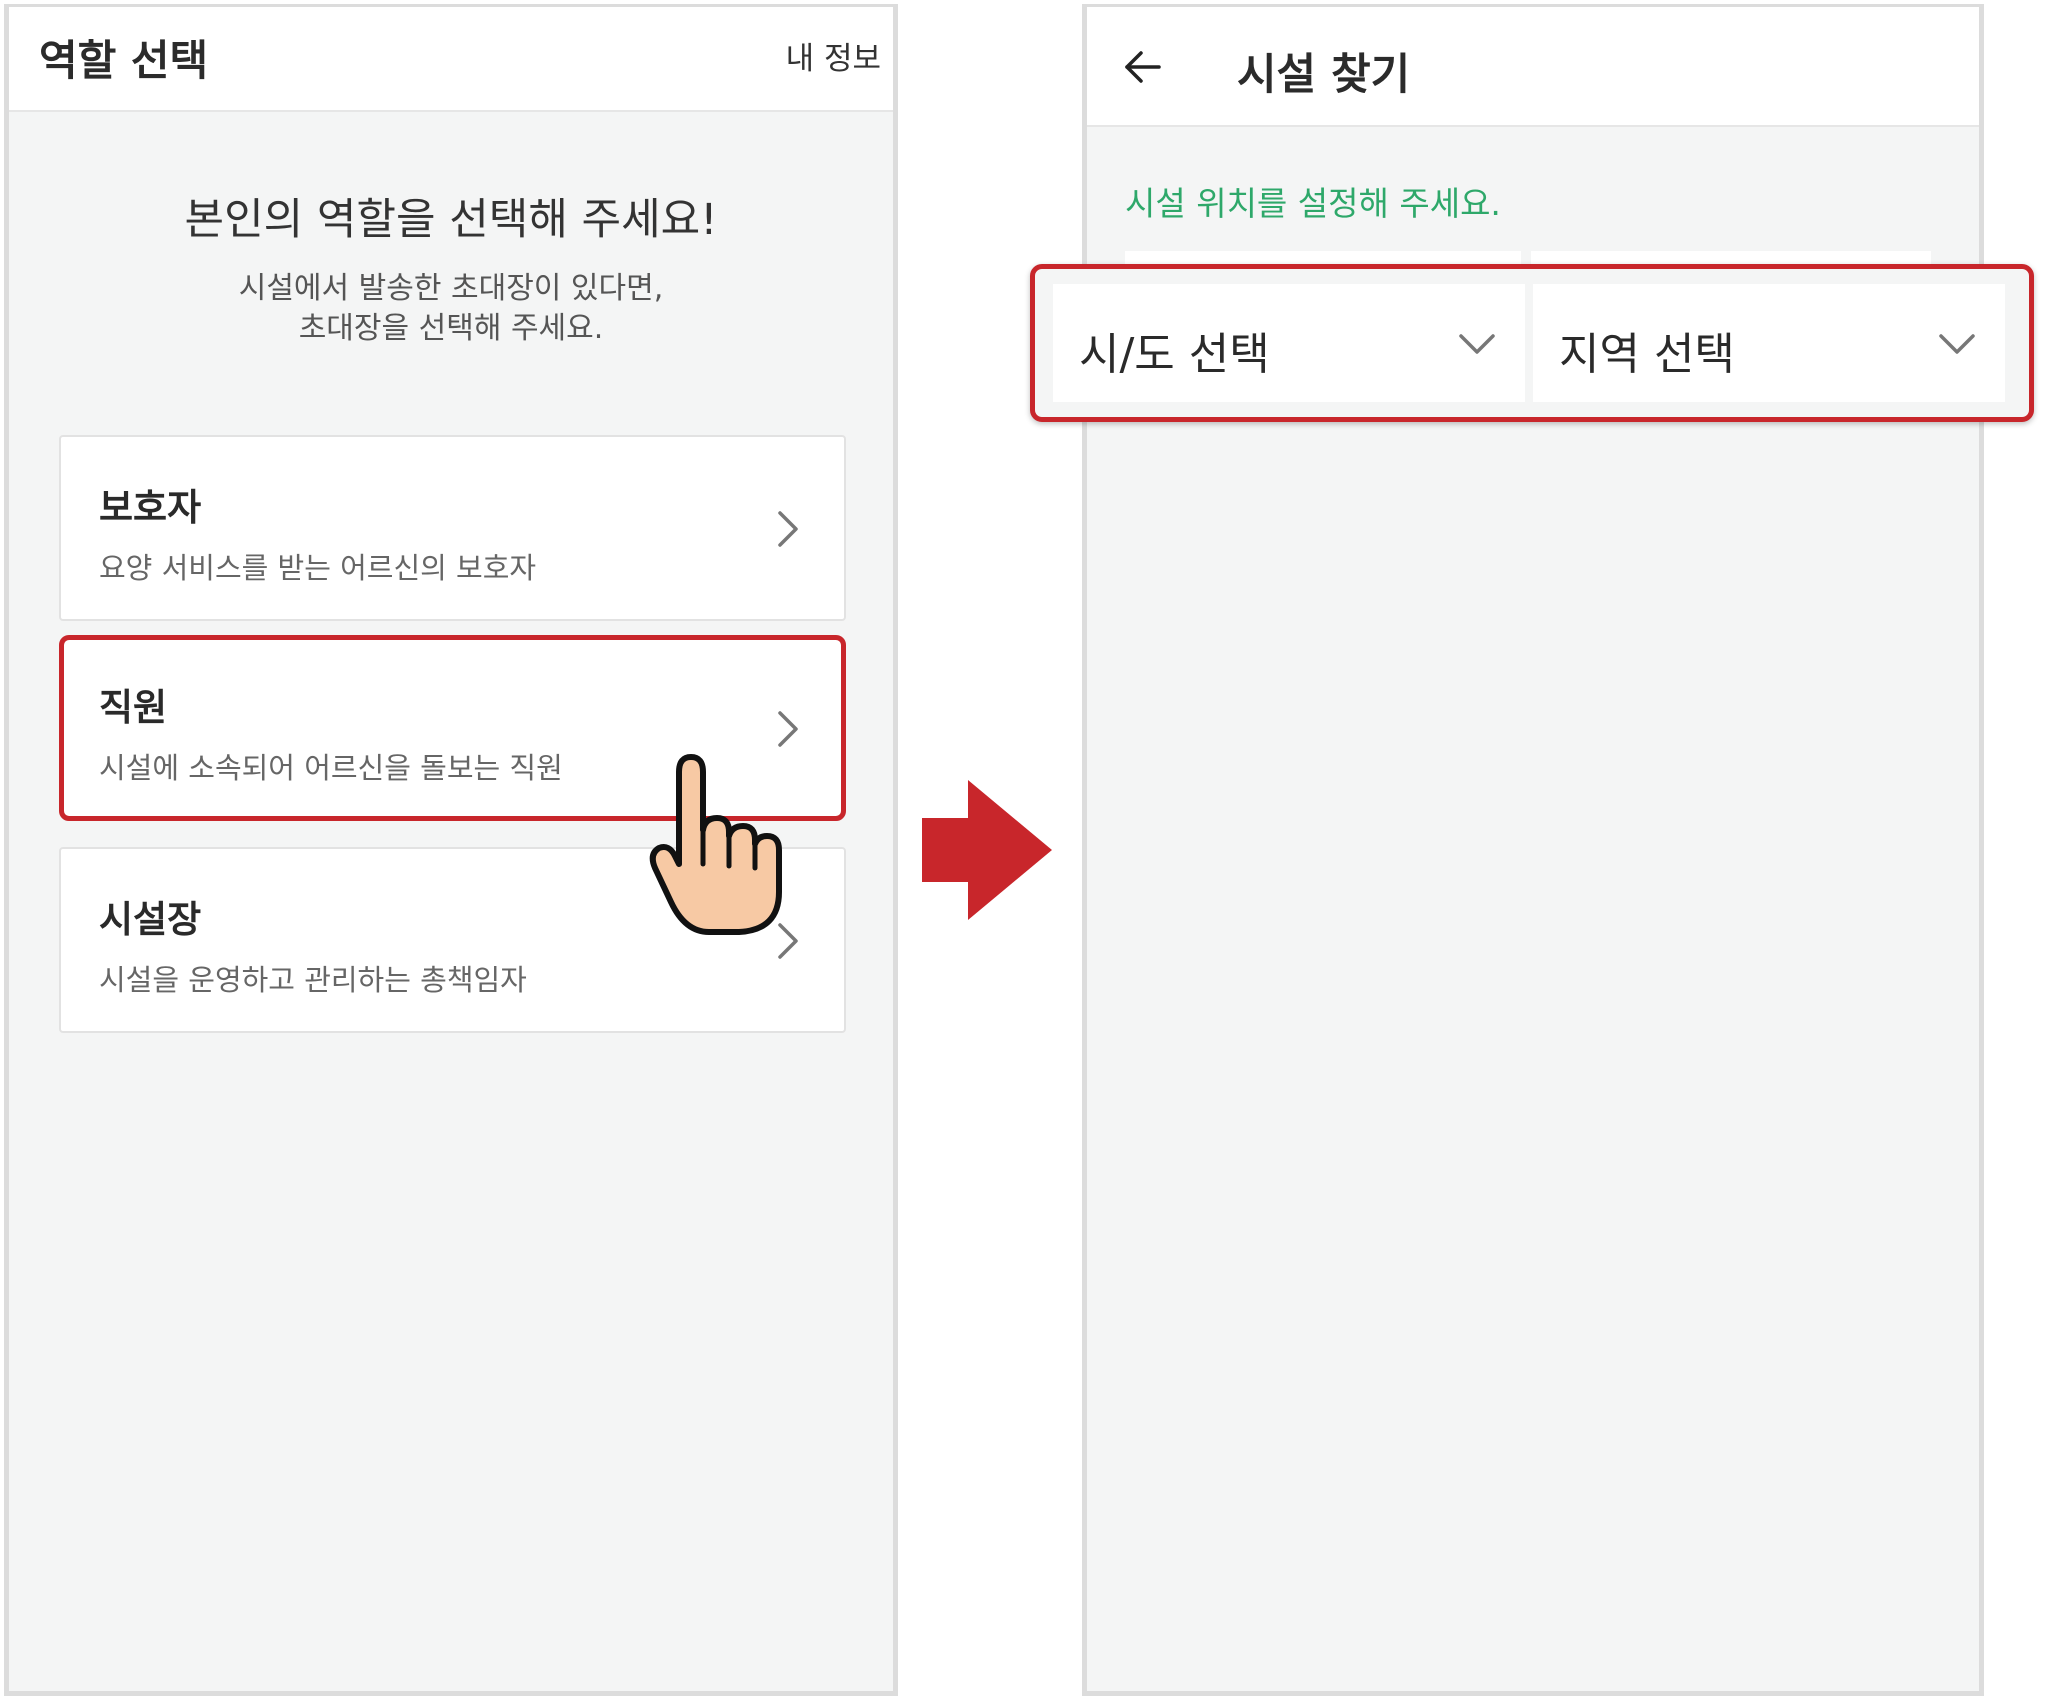  Describe the element at coordinates (833, 55) in the screenshot. I see `my-info-button: 내 정보` at that location.